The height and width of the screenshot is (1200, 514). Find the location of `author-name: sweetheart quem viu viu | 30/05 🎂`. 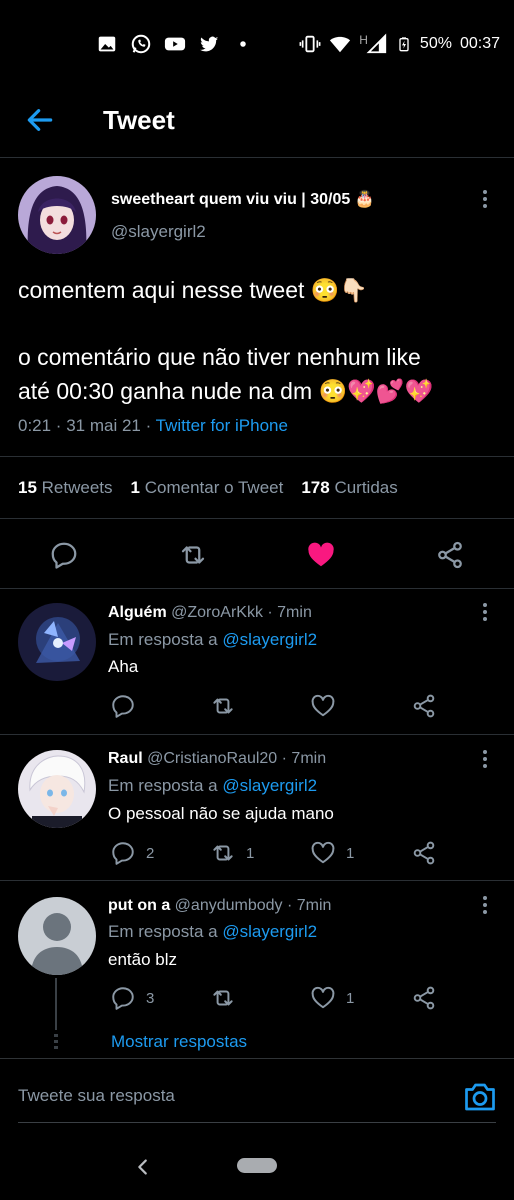

author-name: sweetheart quem viu viu | 30/05 🎂 is located at coordinates (243, 199).